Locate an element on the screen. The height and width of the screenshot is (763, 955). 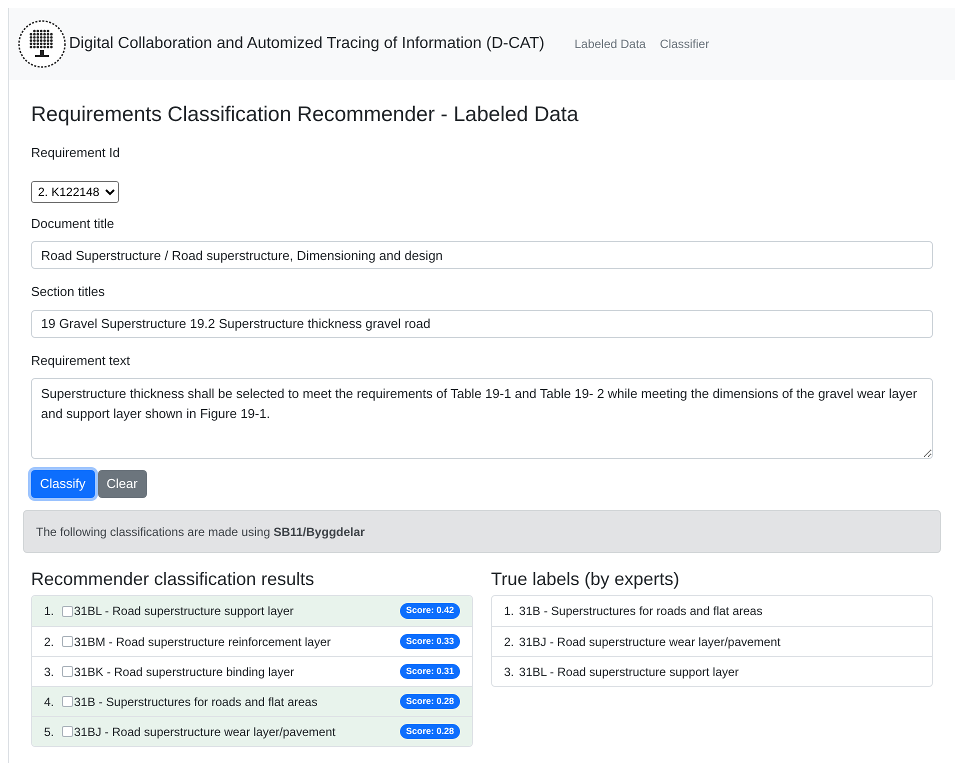
true-label: 31B - Superstructures for roads and flat areas is located at coordinates (640, 611).